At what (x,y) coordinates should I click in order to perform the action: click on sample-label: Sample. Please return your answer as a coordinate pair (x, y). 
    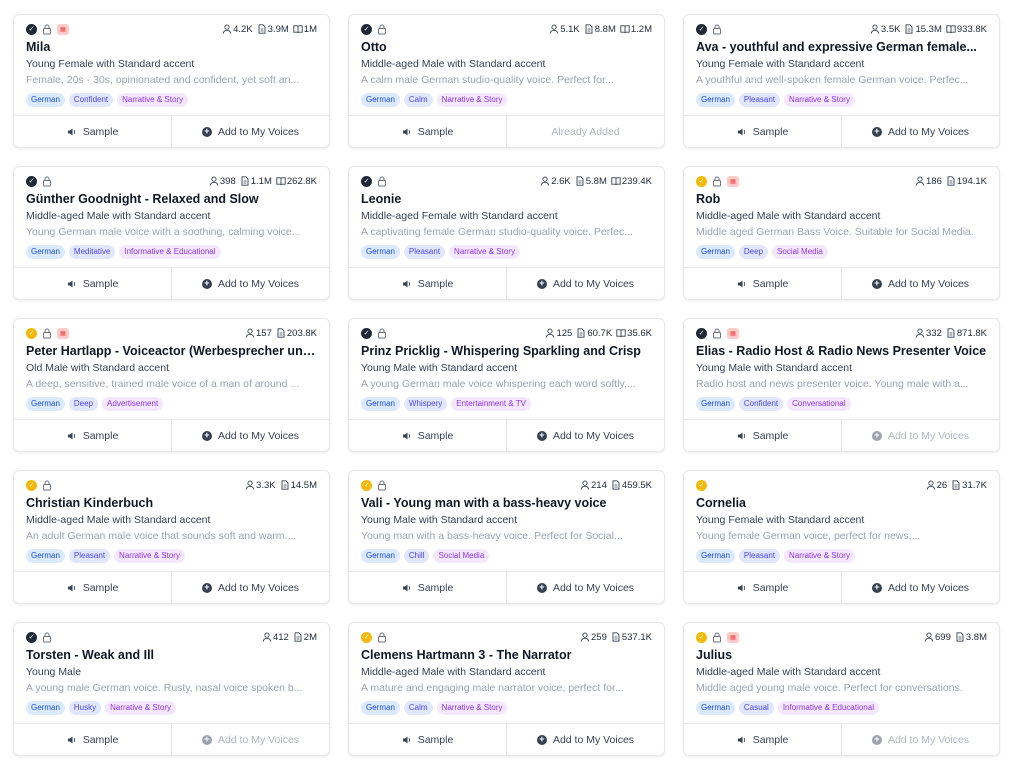
    Looking at the image, I should click on (770, 739).